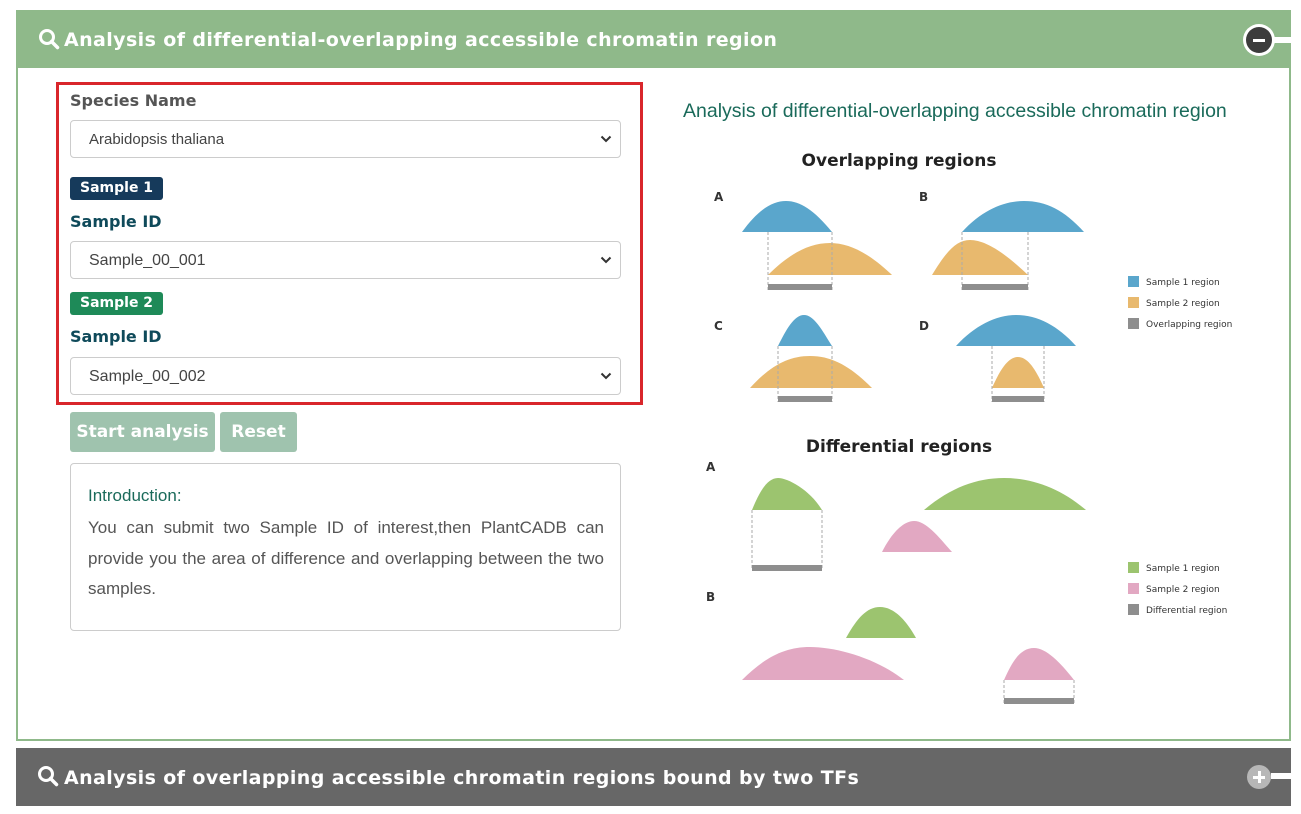 The height and width of the screenshot is (814, 1301). What do you see at coordinates (1039, 701) in the screenshot?
I see `diff-b-bar` at bounding box center [1039, 701].